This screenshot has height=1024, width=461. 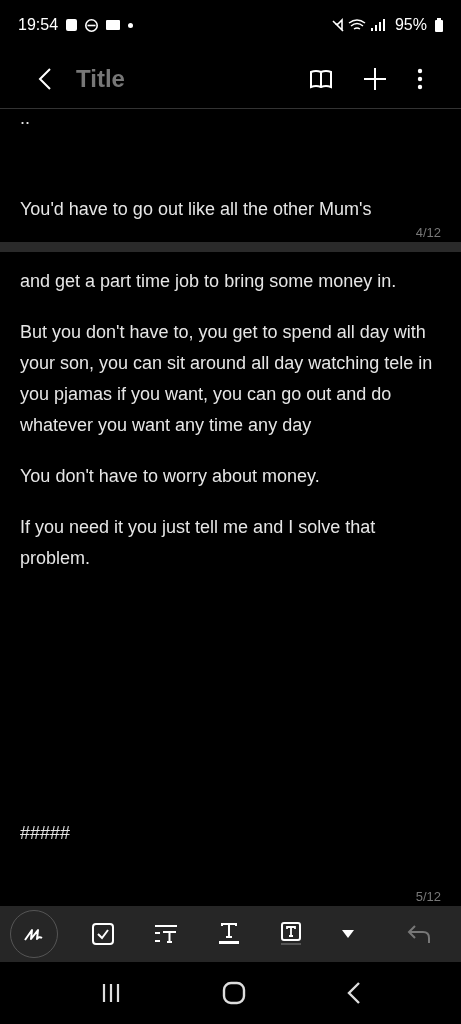 What do you see at coordinates (45, 79) in the screenshot?
I see `back-icon` at bounding box center [45, 79].